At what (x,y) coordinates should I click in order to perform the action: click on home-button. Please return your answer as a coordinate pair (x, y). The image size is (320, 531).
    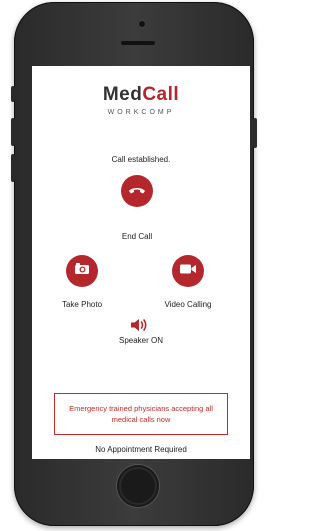
    Looking at the image, I should click on (138, 486).